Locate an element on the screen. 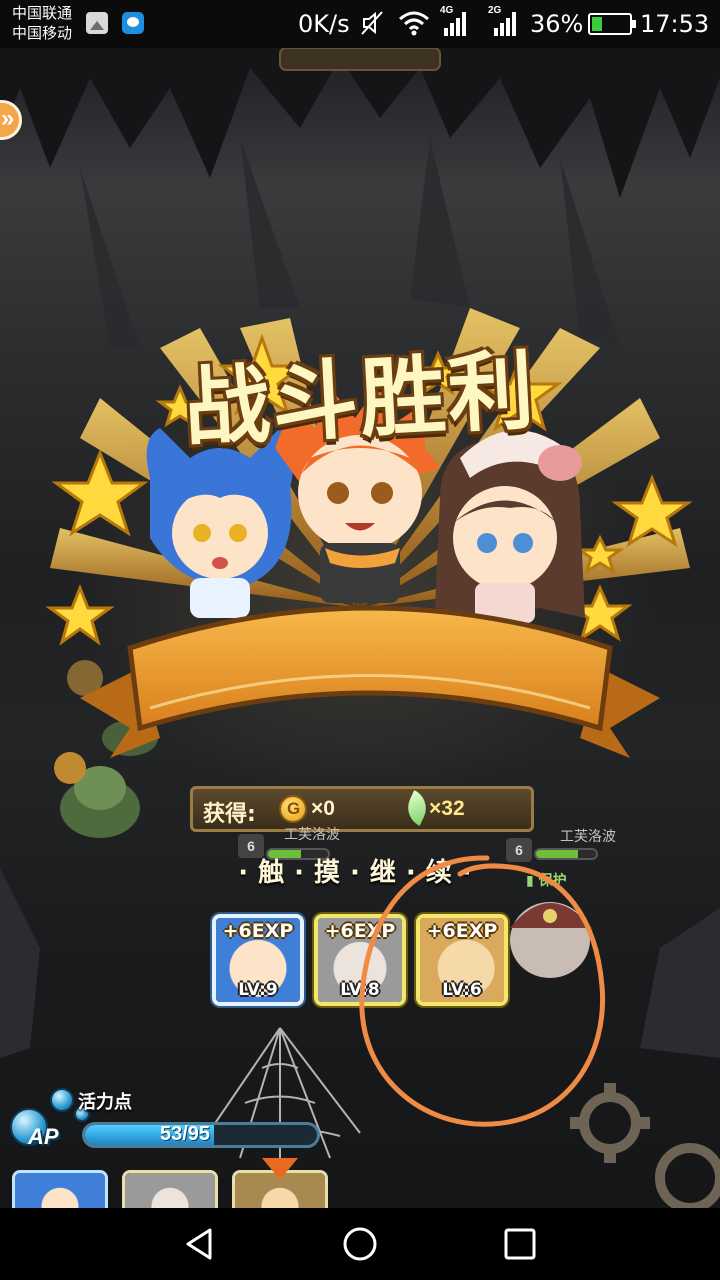 The height and width of the screenshot is (1280, 720). battery-level-fill is located at coordinates (597, 24).